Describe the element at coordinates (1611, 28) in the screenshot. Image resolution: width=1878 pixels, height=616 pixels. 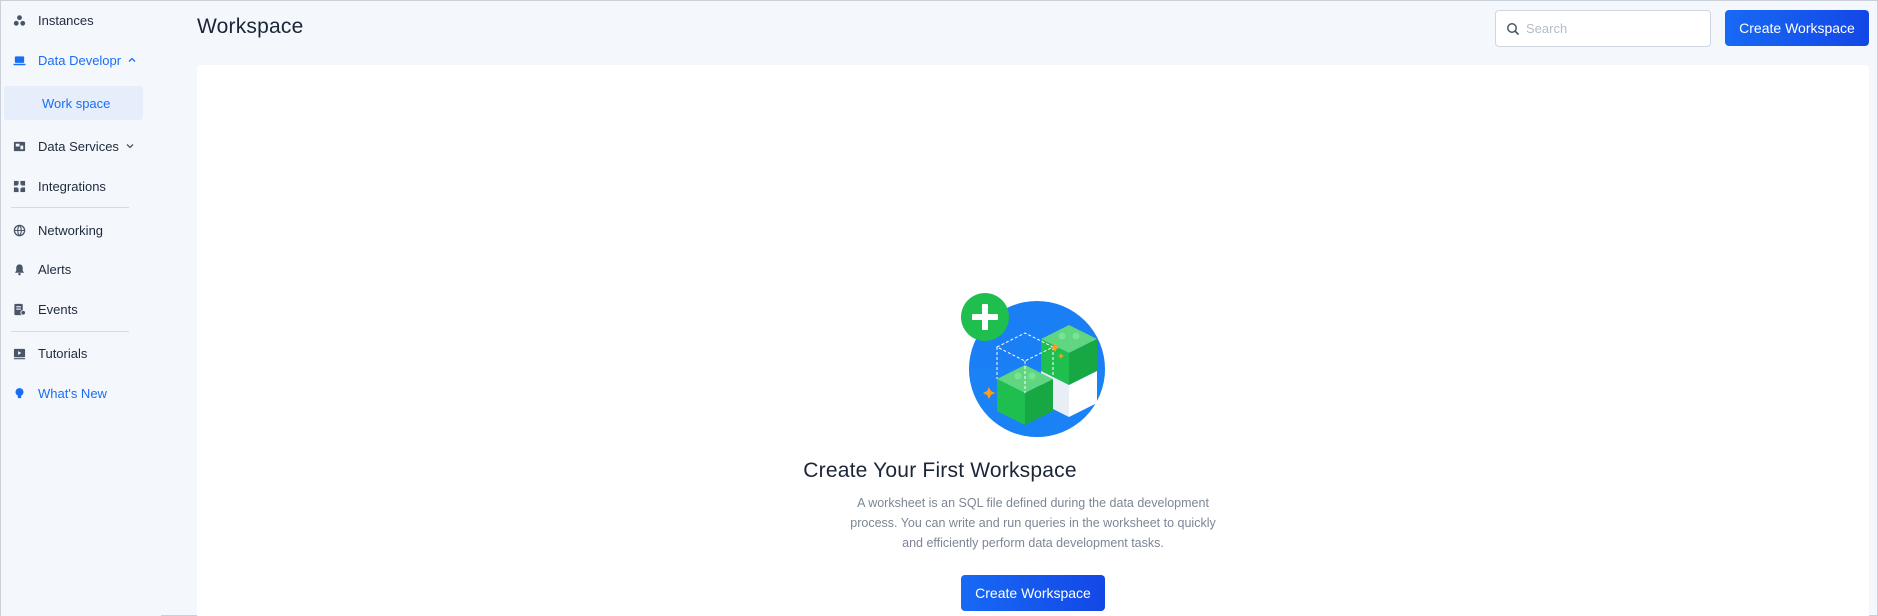
I see `search-input` at that location.